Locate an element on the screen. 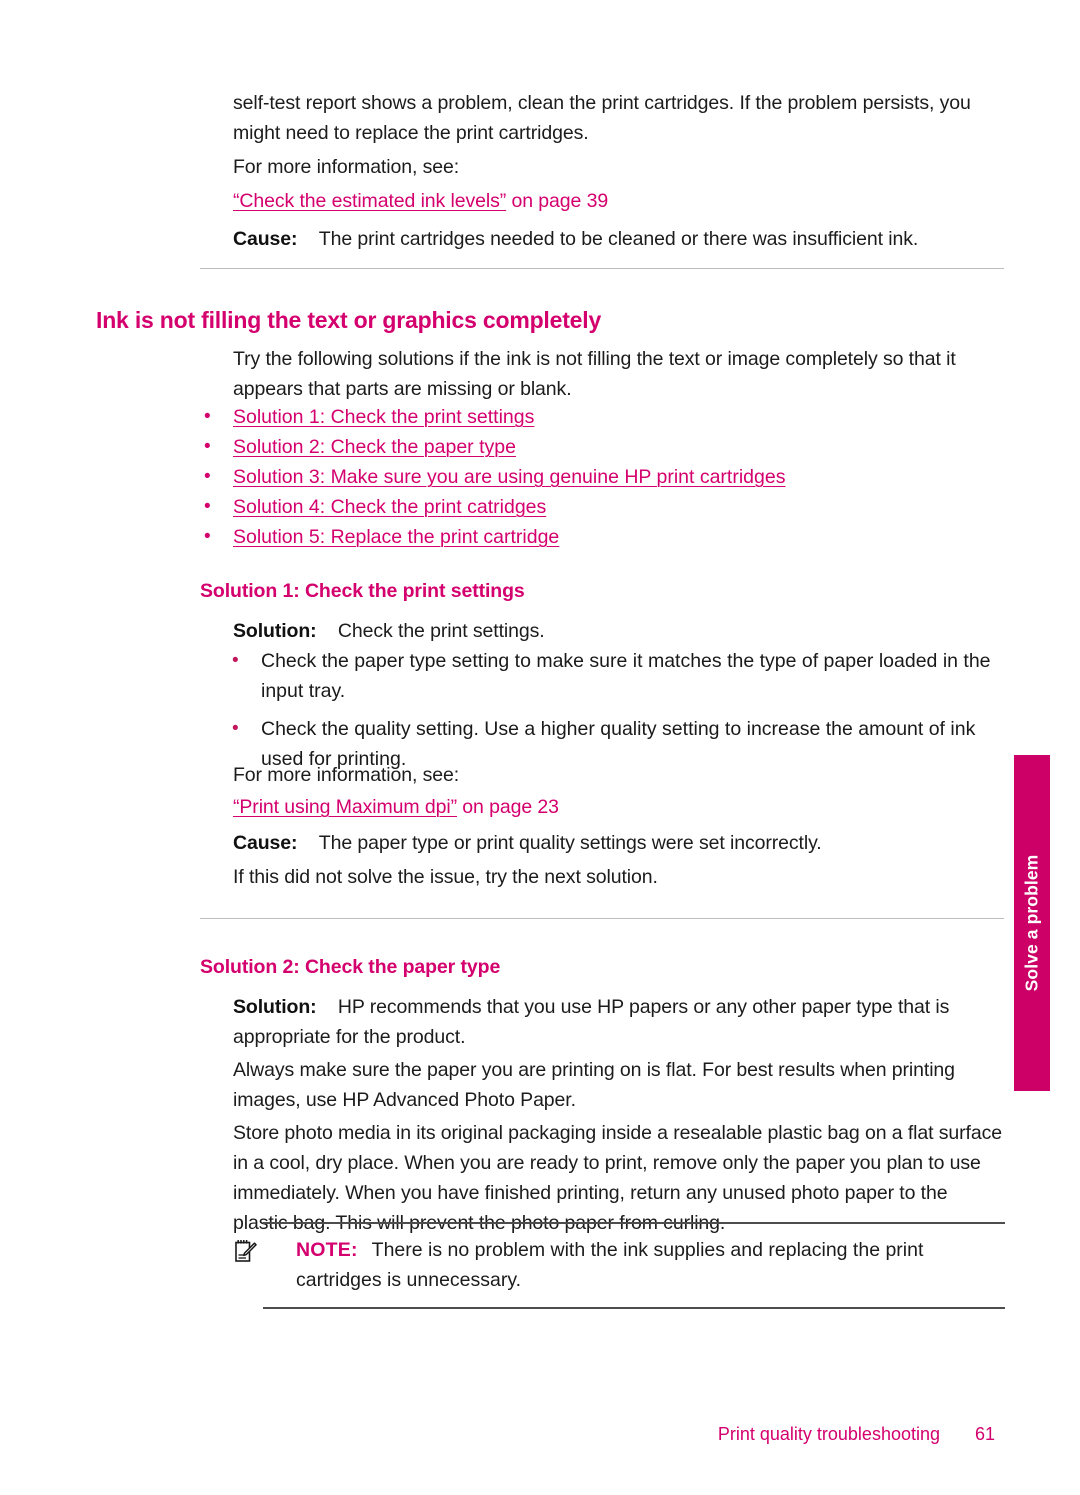 The image size is (1080, 1495). link-solution-5: Solution 5: Replace the print cartridge is located at coordinates (396, 537).